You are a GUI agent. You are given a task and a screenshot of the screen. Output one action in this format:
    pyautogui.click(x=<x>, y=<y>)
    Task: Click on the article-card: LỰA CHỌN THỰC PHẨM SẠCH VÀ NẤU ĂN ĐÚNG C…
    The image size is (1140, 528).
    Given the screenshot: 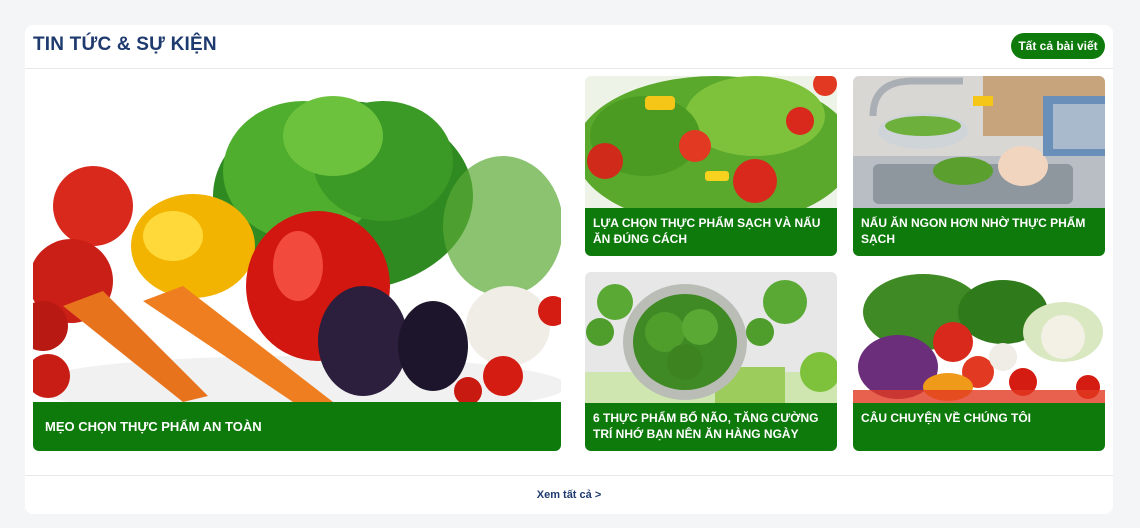 What is the action you would take?
    pyautogui.click(x=711, y=166)
    